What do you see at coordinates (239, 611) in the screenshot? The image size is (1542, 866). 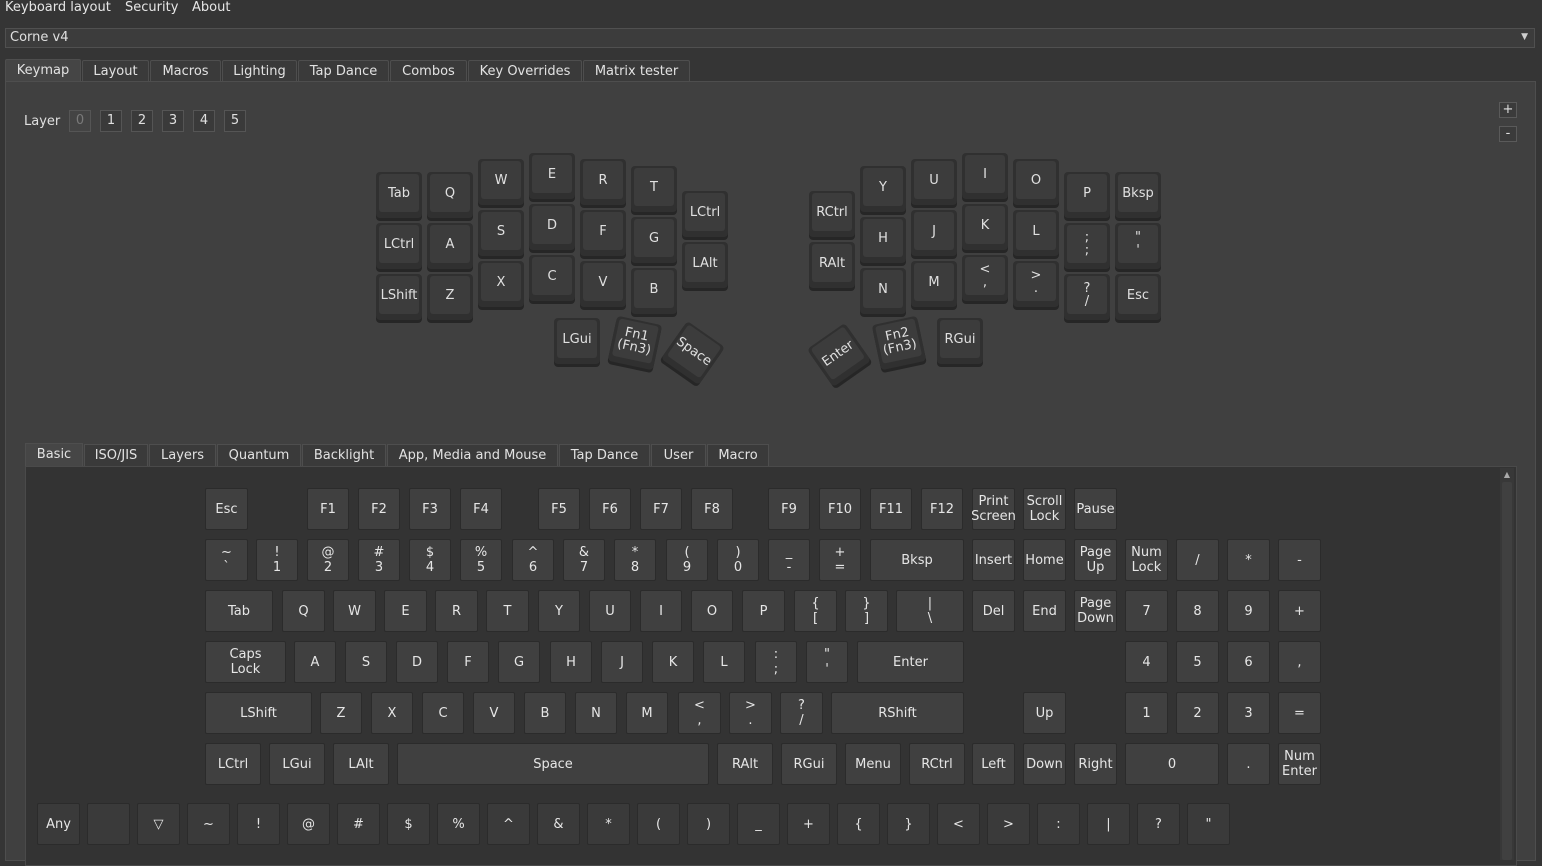 I see `keycode-button: Tab` at bounding box center [239, 611].